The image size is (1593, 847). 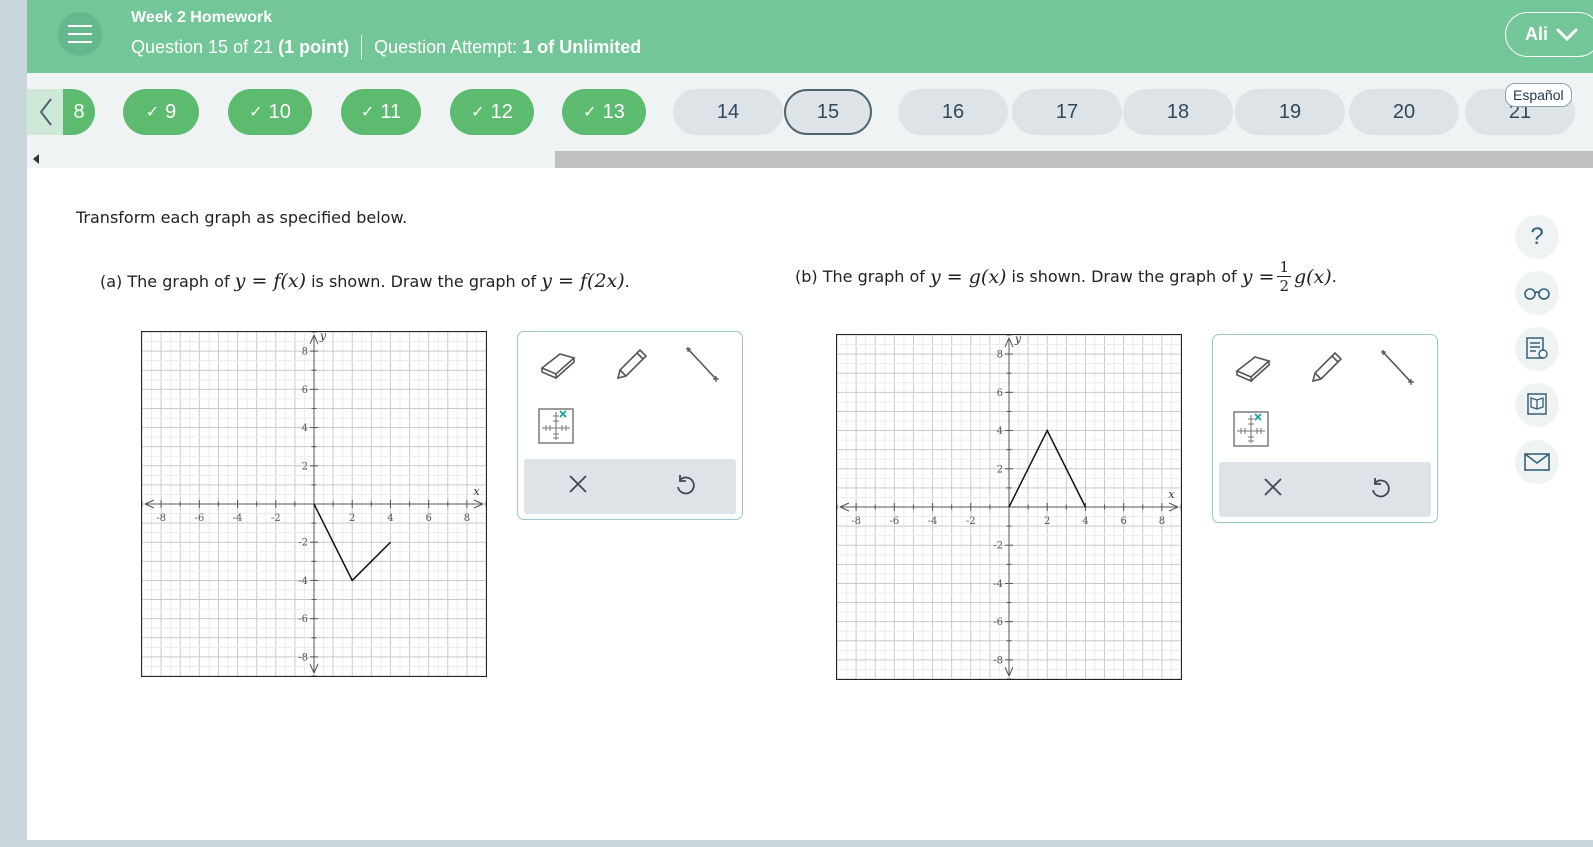 What do you see at coordinates (79, 112) in the screenshot?
I see `question-pill-8: 8` at bounding box center [79, 112].